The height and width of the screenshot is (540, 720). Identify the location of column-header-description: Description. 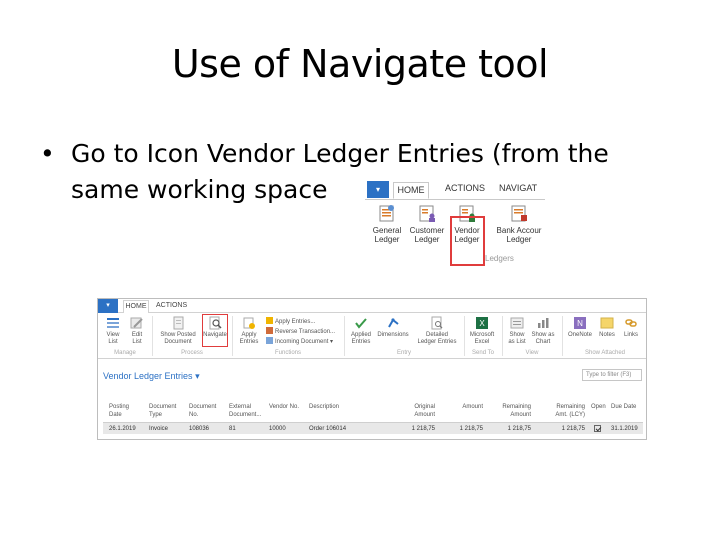
(324, 407).